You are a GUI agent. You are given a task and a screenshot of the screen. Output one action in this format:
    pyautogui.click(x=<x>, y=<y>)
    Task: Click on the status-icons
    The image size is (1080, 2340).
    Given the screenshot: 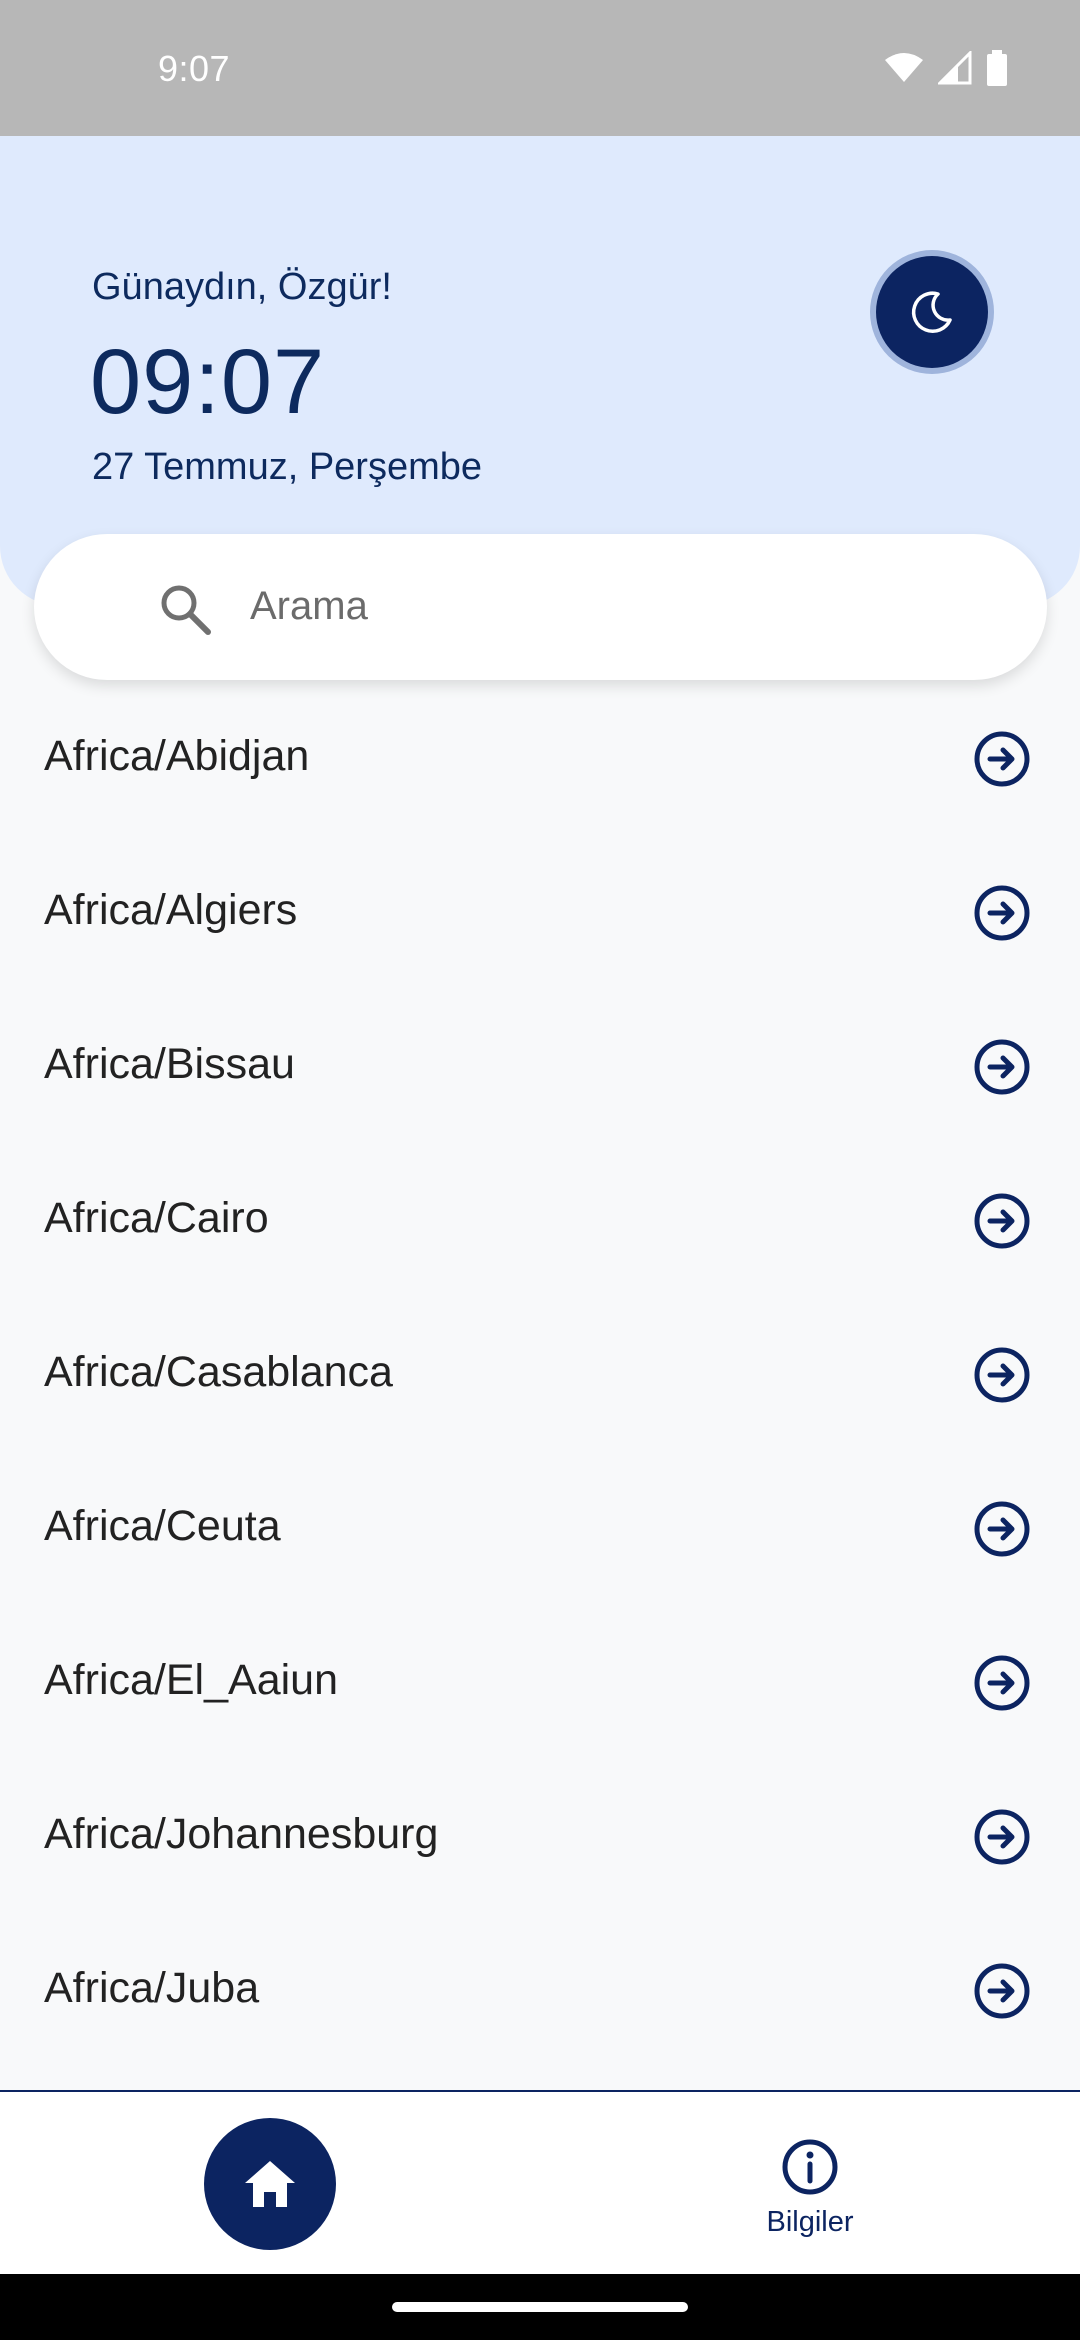 What is the action you would take?
    pyautogui.click(x=946, y=68)
    